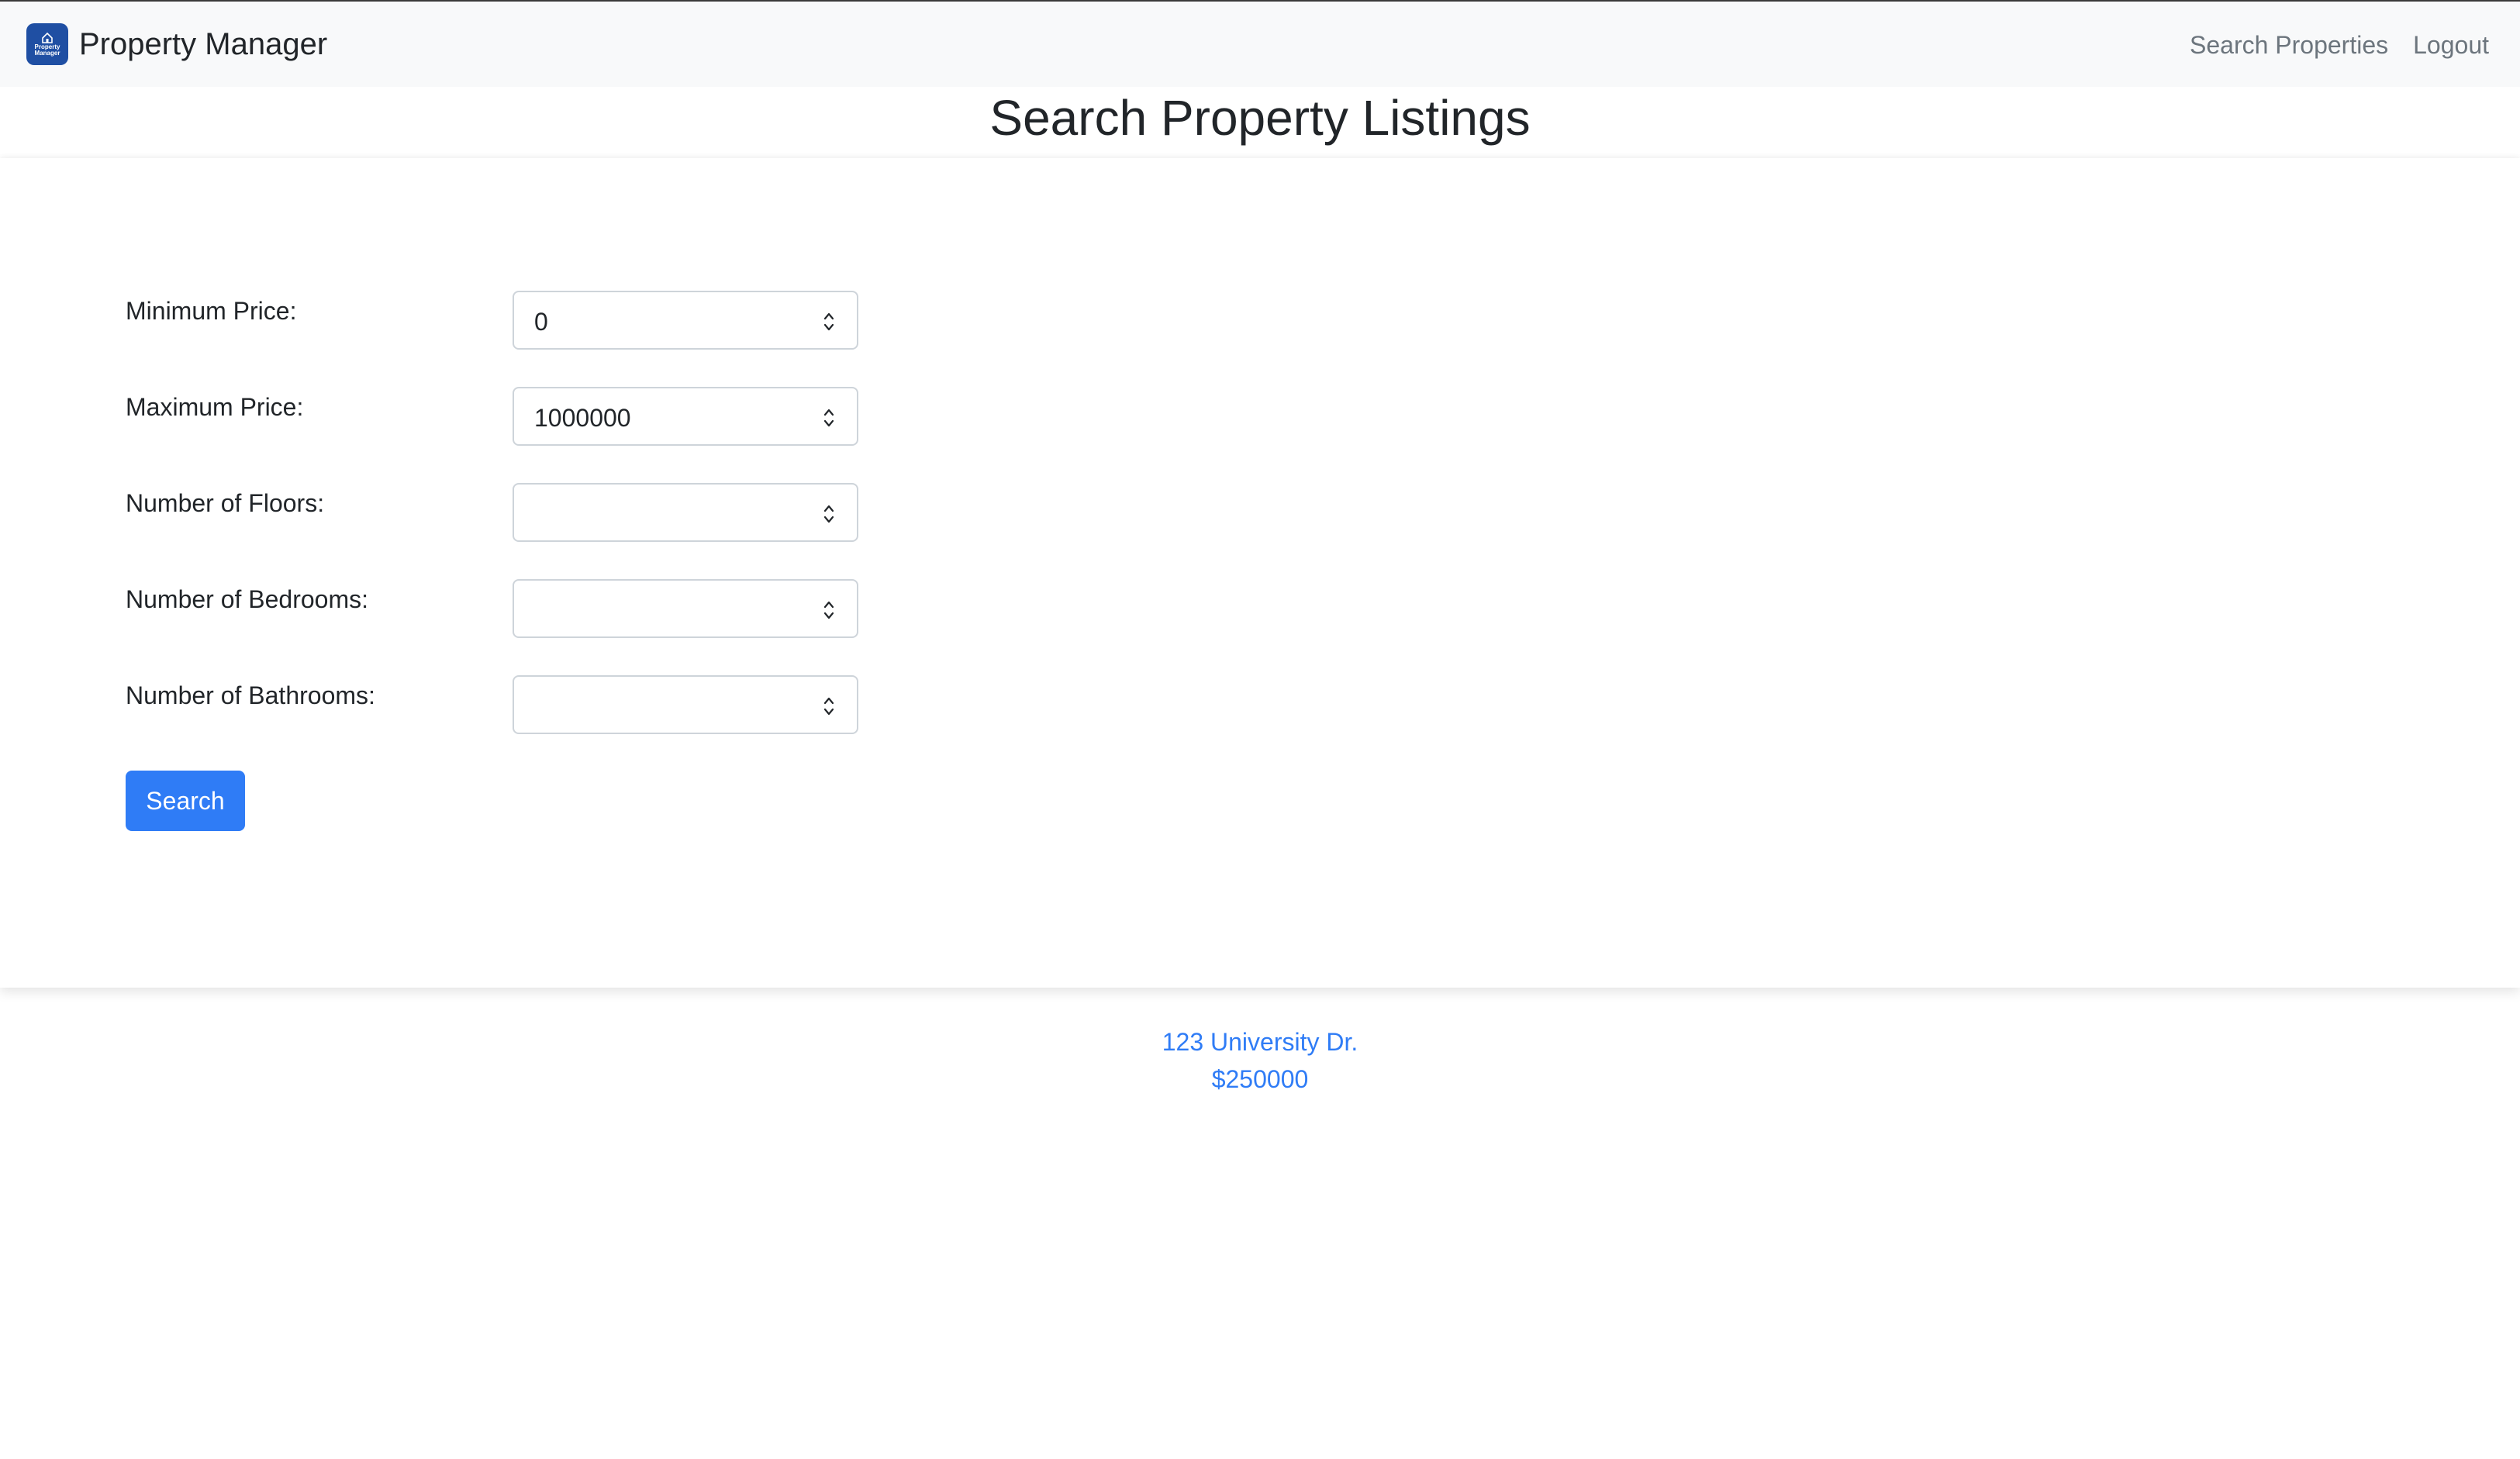  I want to click on floors-input, so click(685, 512).